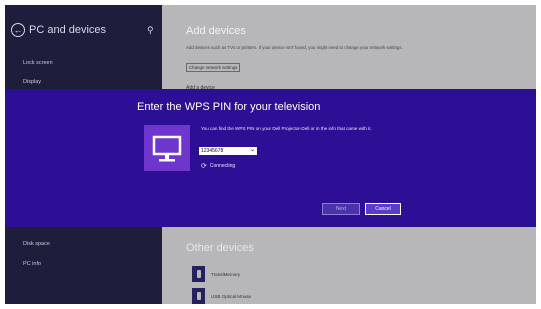 The image size is (541, 309). Describe the element at coordinates (32, 82) in the screenshot. I see `sidebar-item-display: Display` at that location.